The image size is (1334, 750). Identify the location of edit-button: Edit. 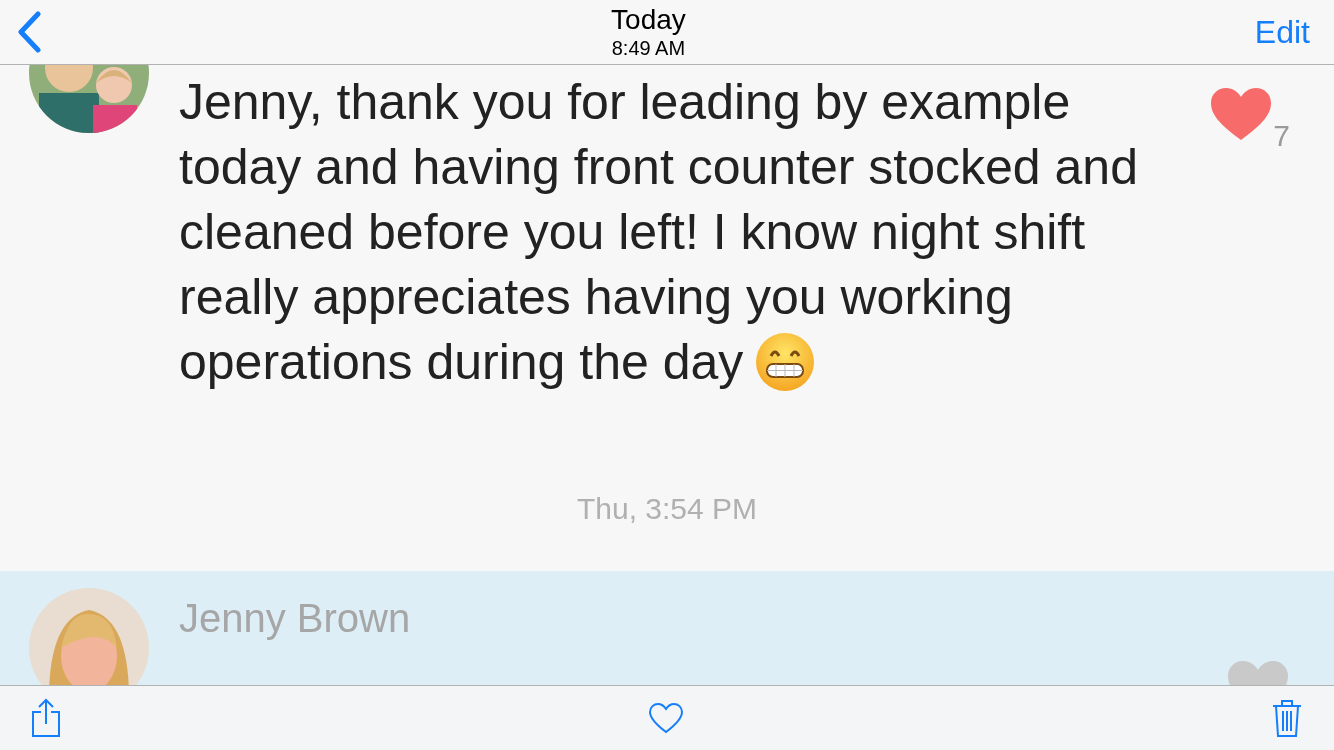
(1286, 32).